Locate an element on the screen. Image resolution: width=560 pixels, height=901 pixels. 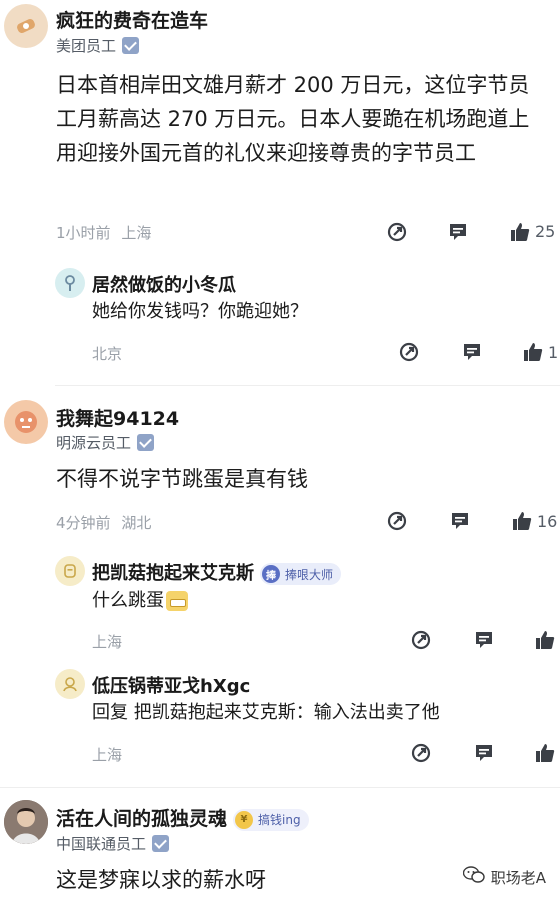
location: 上海 is located at coordinates (136, 233).